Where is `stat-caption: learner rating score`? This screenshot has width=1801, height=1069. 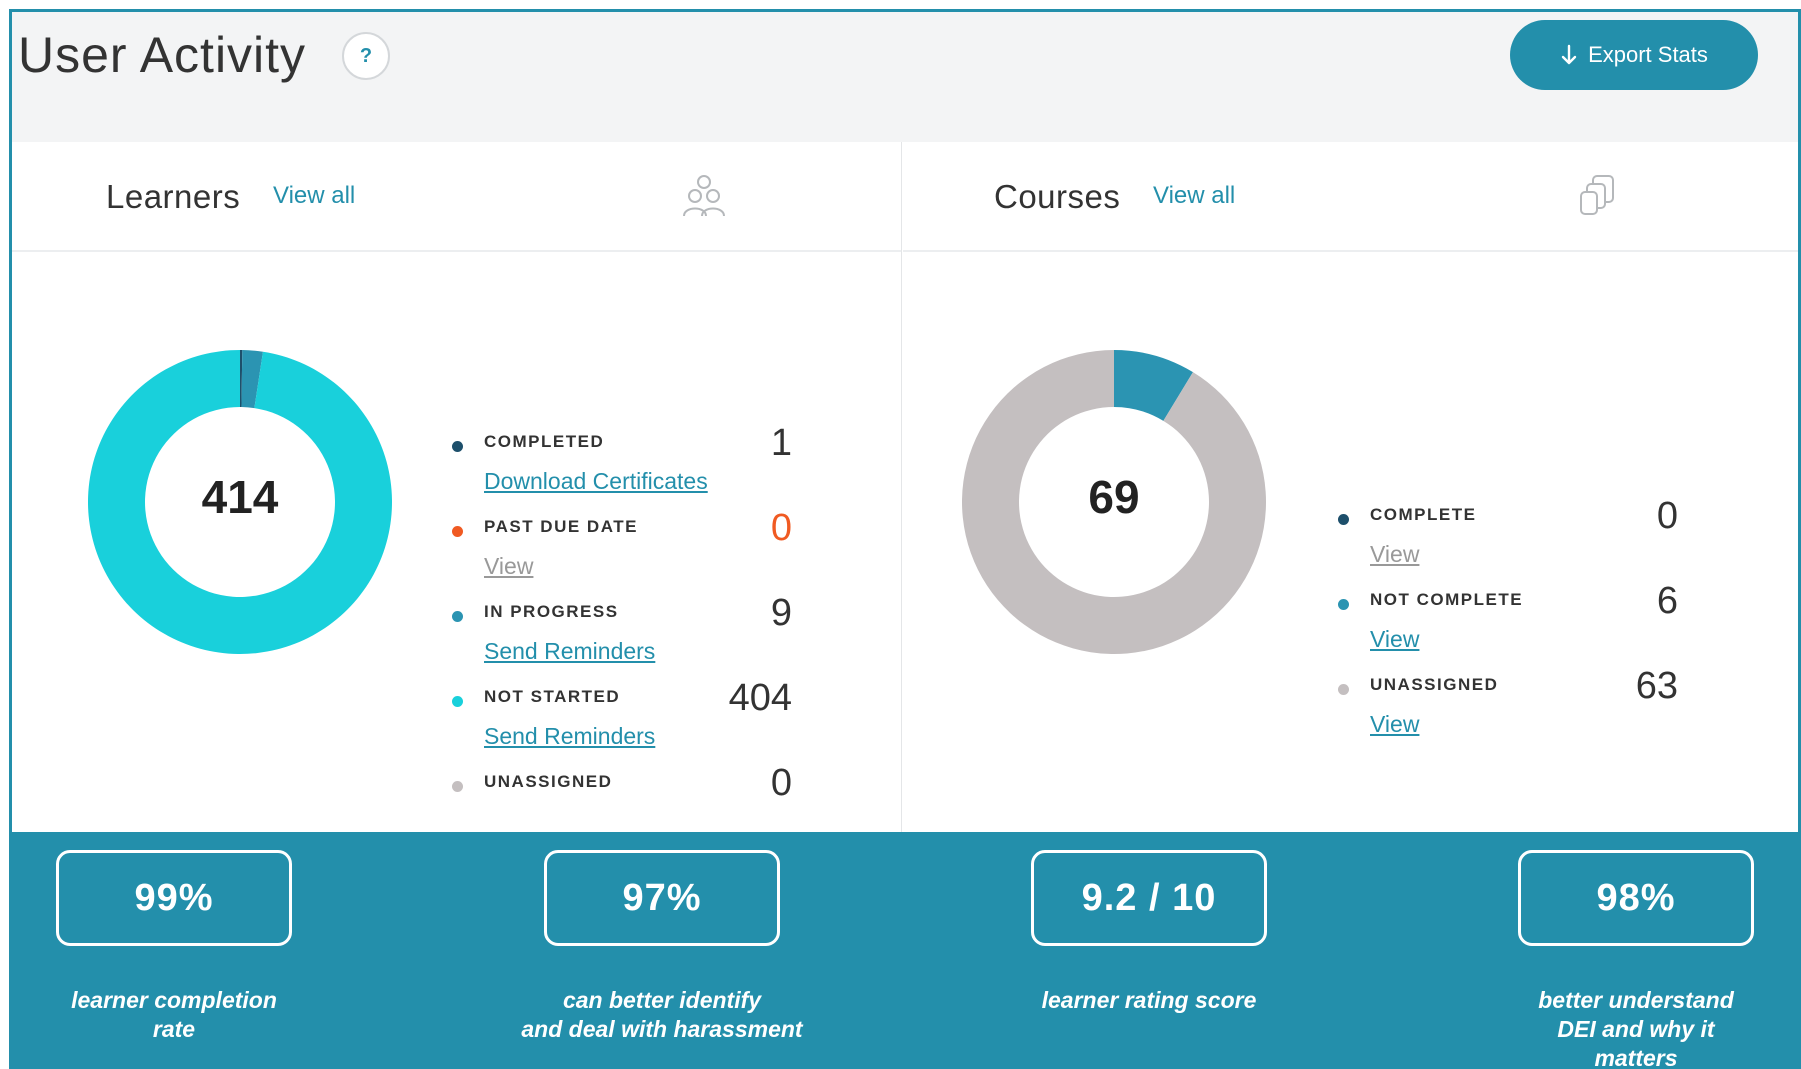
stat-caption: learner rating score is located at coordinates (1149, 1000).